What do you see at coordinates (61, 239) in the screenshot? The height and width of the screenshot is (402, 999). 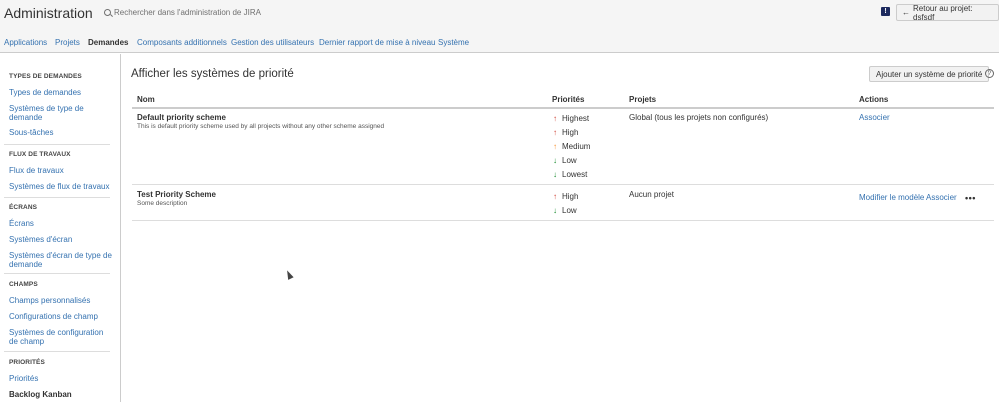 I see `sidebar-item-systemes-ecran: Systèmes d'écran` at bounding box center [61, 239].